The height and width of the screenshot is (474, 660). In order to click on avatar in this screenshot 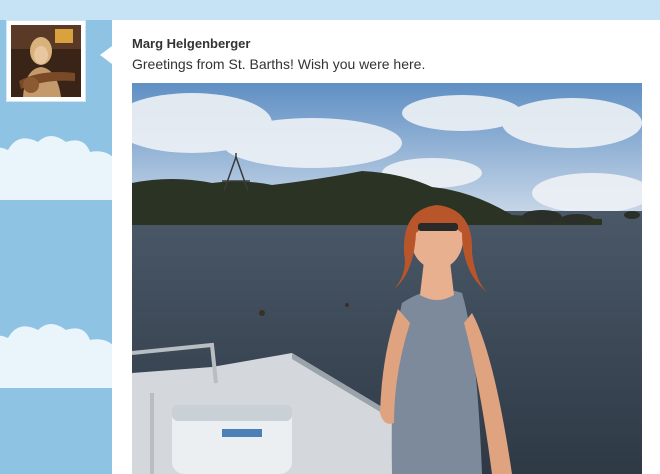, I will do `click(46, 61)`.